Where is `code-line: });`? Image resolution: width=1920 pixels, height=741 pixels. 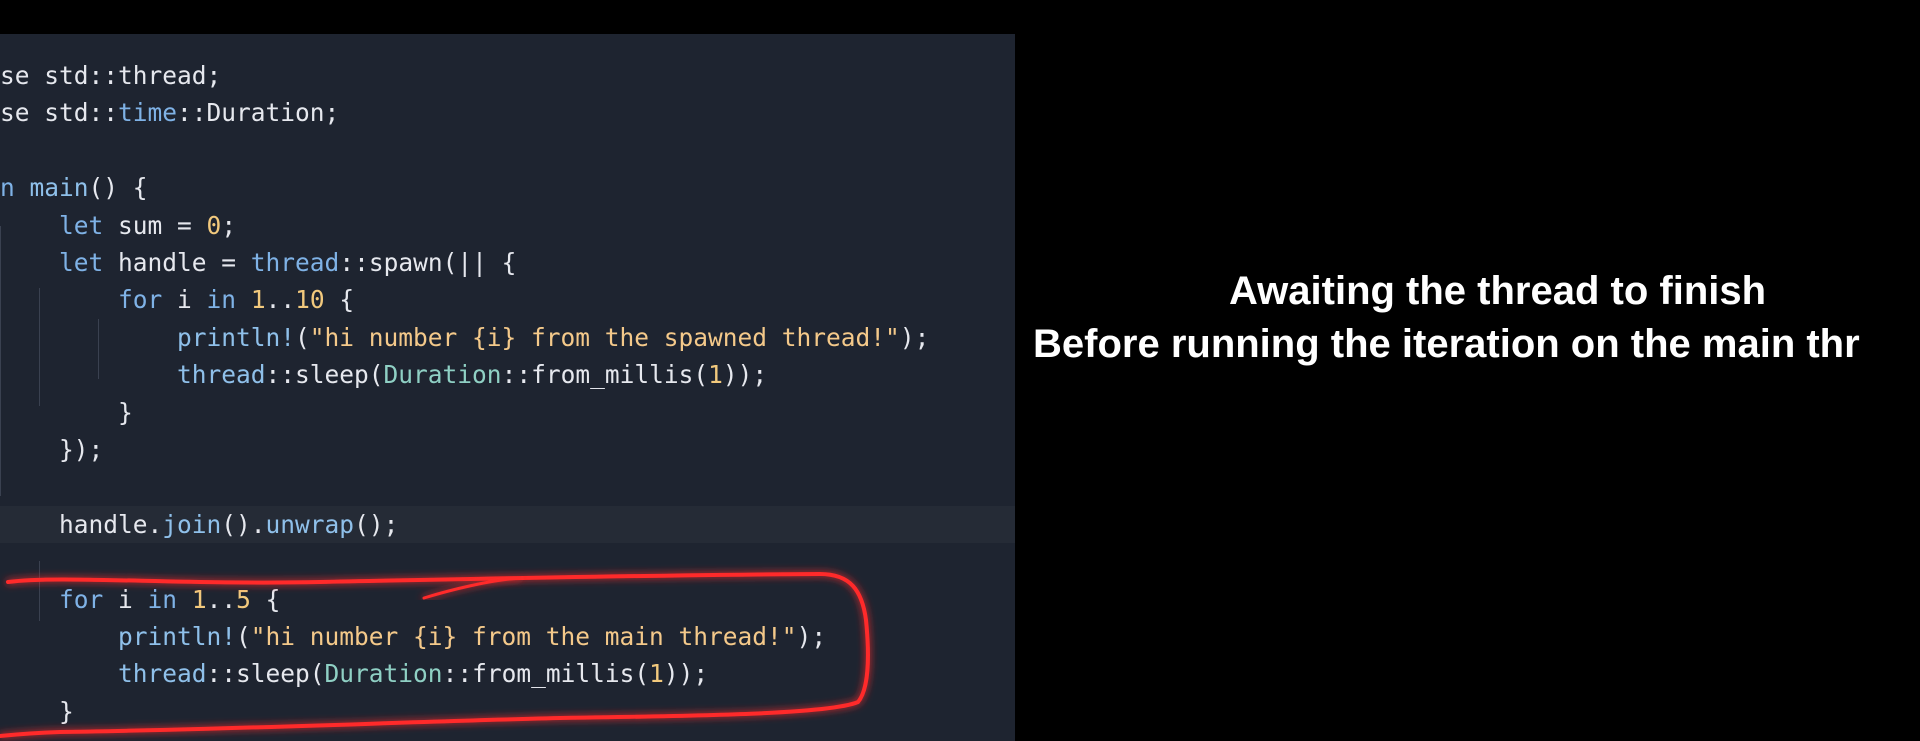 code-line: }); is located at coordinates (507, 449).